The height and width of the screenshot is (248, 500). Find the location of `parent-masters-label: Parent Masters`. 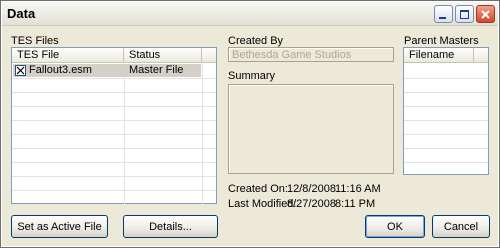

parent-masters-label: Parent Masters is located at coordinates (441, 41).